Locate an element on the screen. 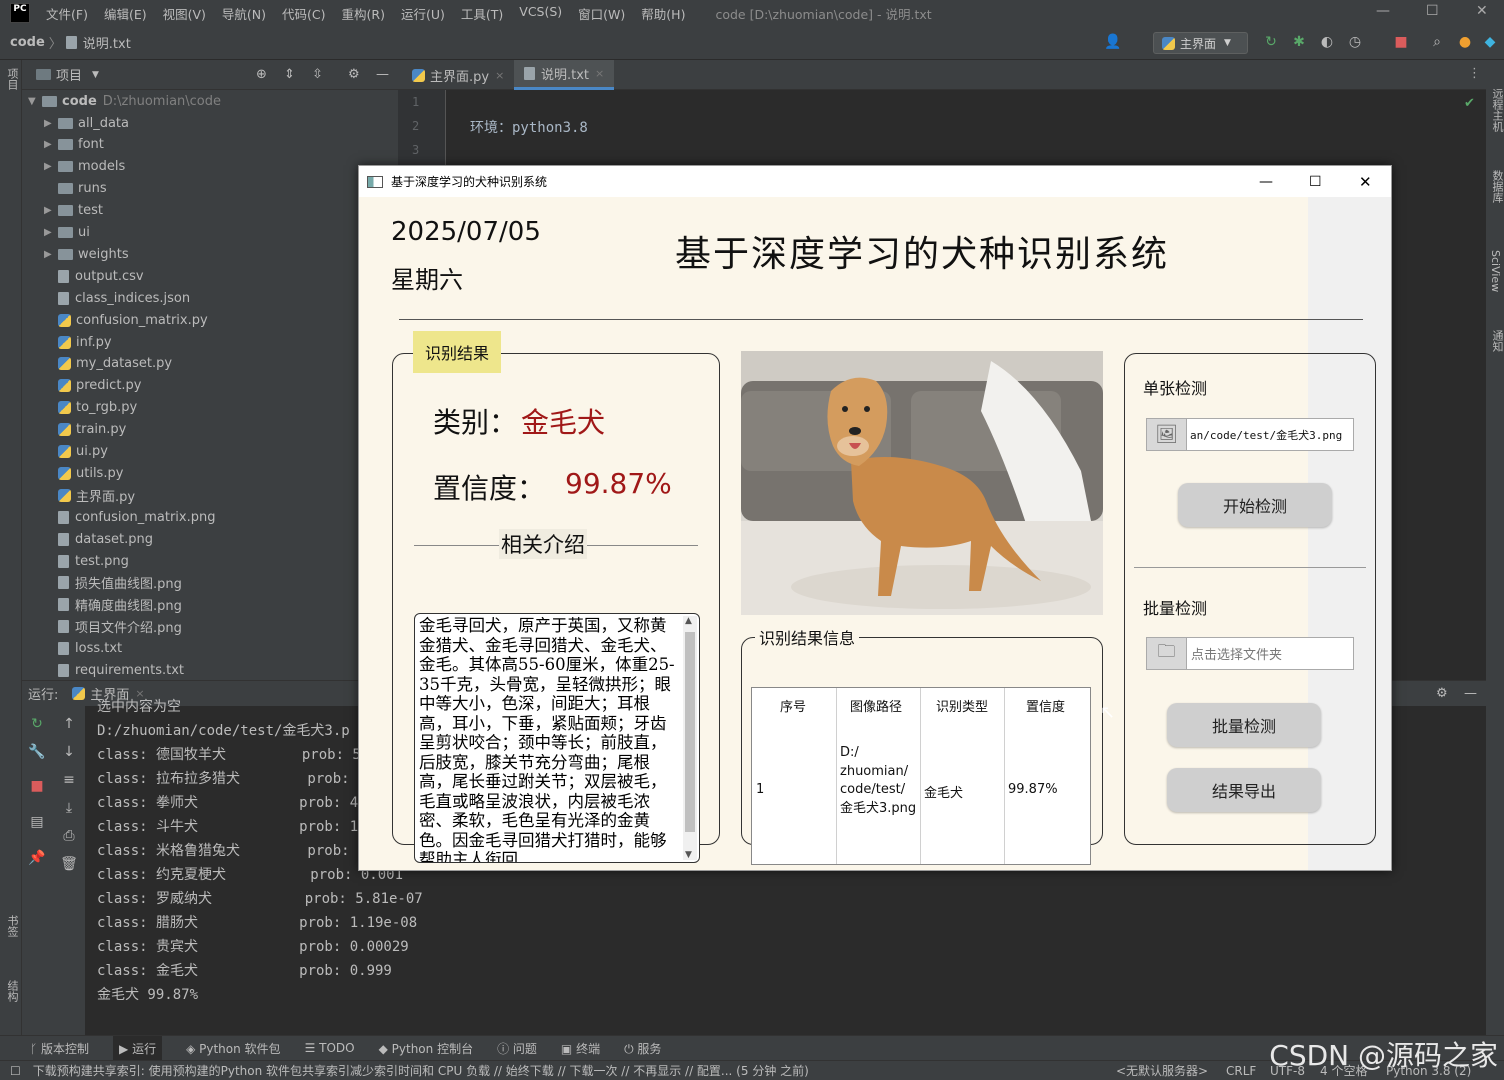  expand-all-icon: ⇕ is located at coordinates (289, 74).